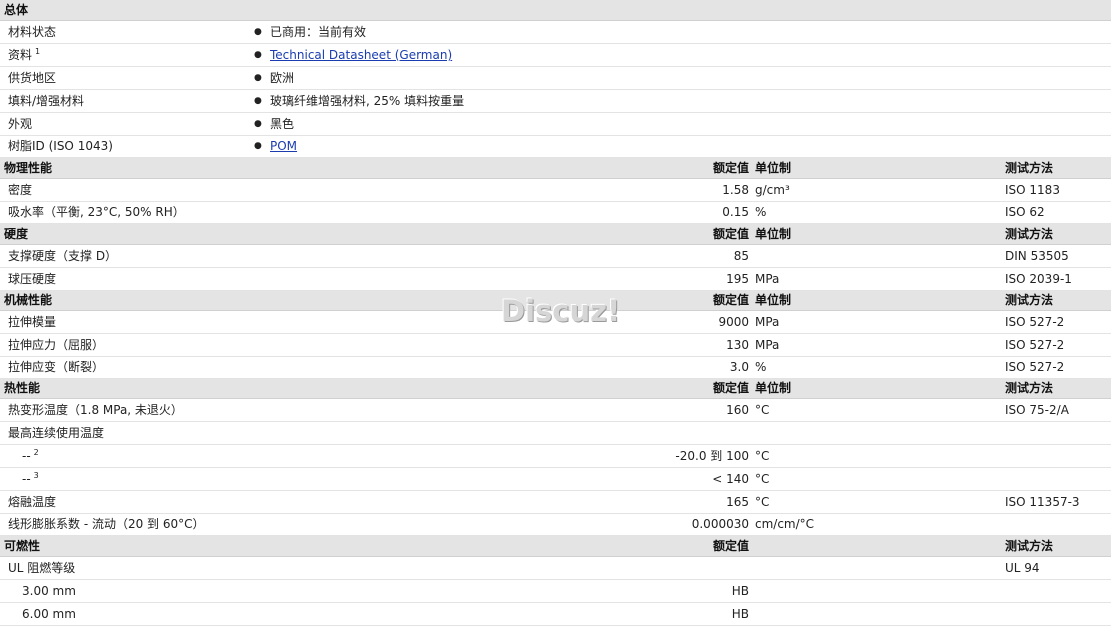 Image resolution: width=1111 pixels, height=626 pixels. I want to click on property-name: 球压硬度, so click(32, 279).